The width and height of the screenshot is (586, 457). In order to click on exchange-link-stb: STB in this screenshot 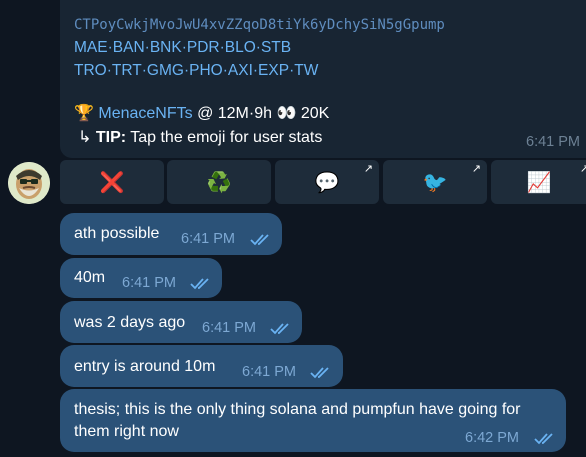, I will do `click(276, 47)`.